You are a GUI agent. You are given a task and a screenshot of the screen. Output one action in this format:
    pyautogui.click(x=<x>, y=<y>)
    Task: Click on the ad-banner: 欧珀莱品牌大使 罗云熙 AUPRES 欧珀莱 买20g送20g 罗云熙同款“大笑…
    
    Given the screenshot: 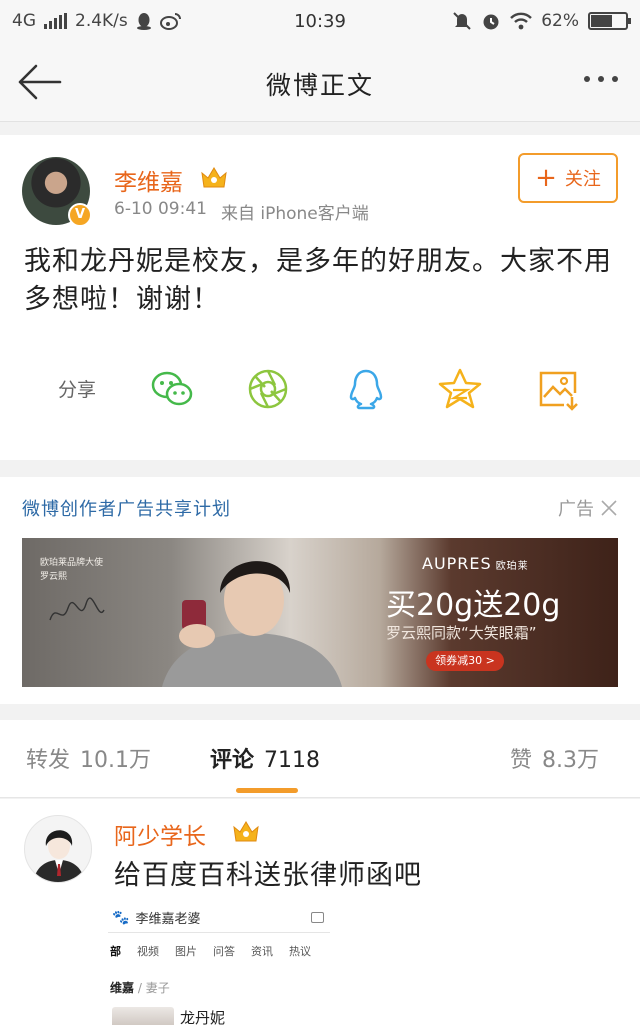 What is the action you would take?
    pyautogui.click(x=320, y=612)
    